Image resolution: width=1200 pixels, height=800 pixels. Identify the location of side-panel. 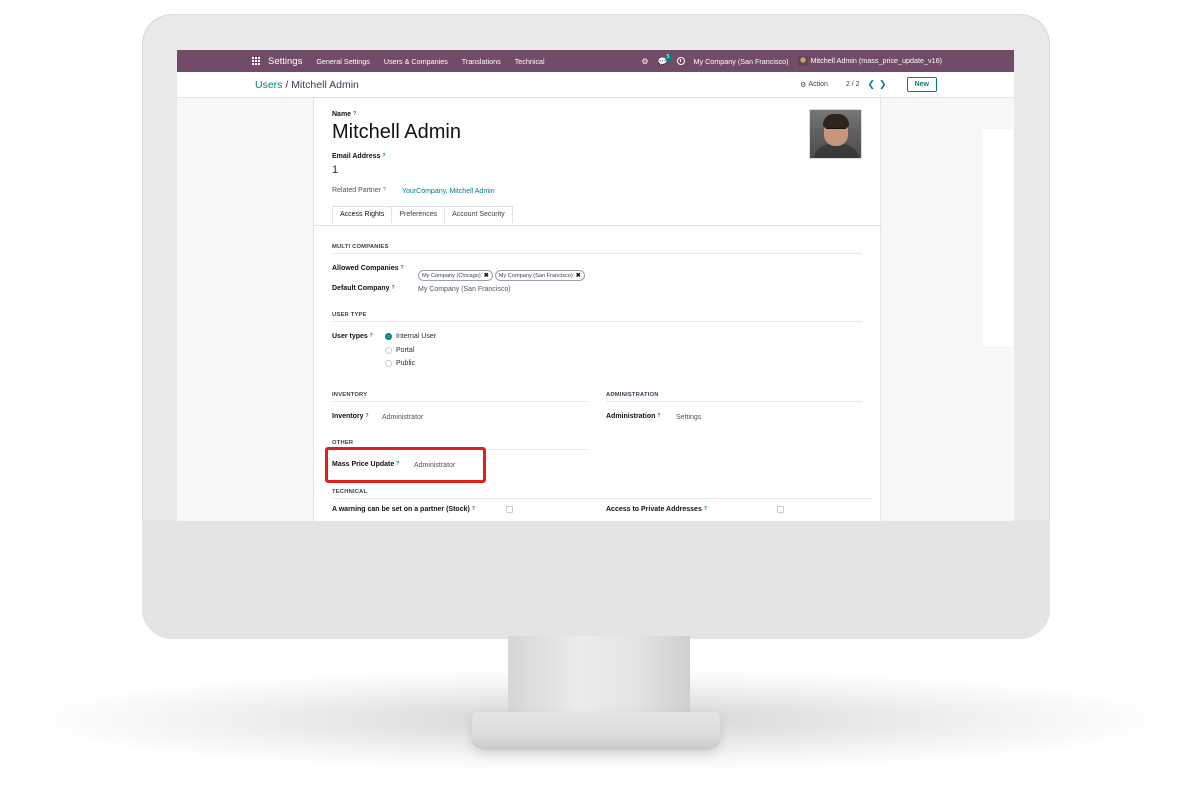
(998, 238).